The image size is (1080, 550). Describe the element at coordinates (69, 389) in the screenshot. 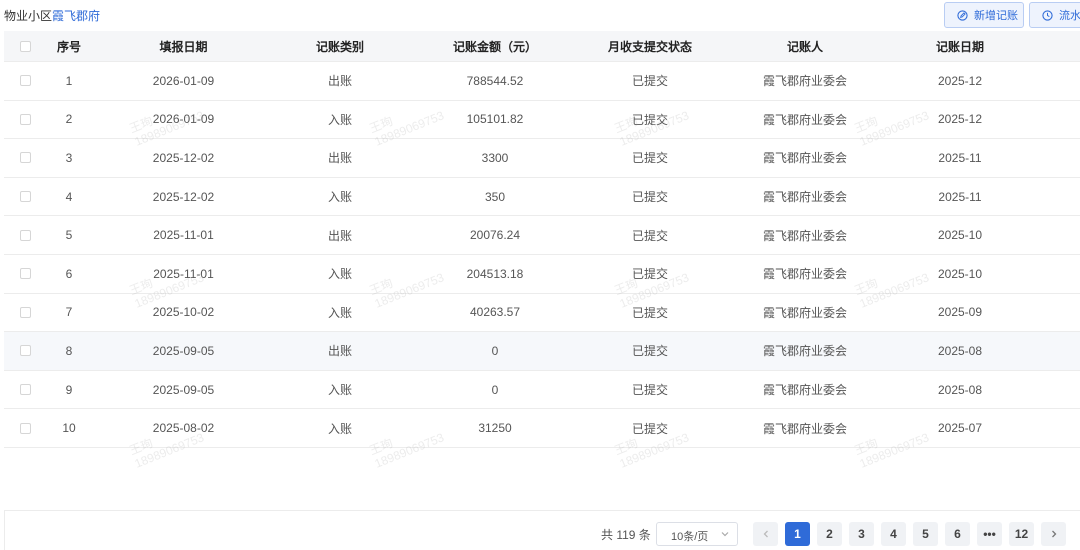

I see `cell-index: 9` at that location.